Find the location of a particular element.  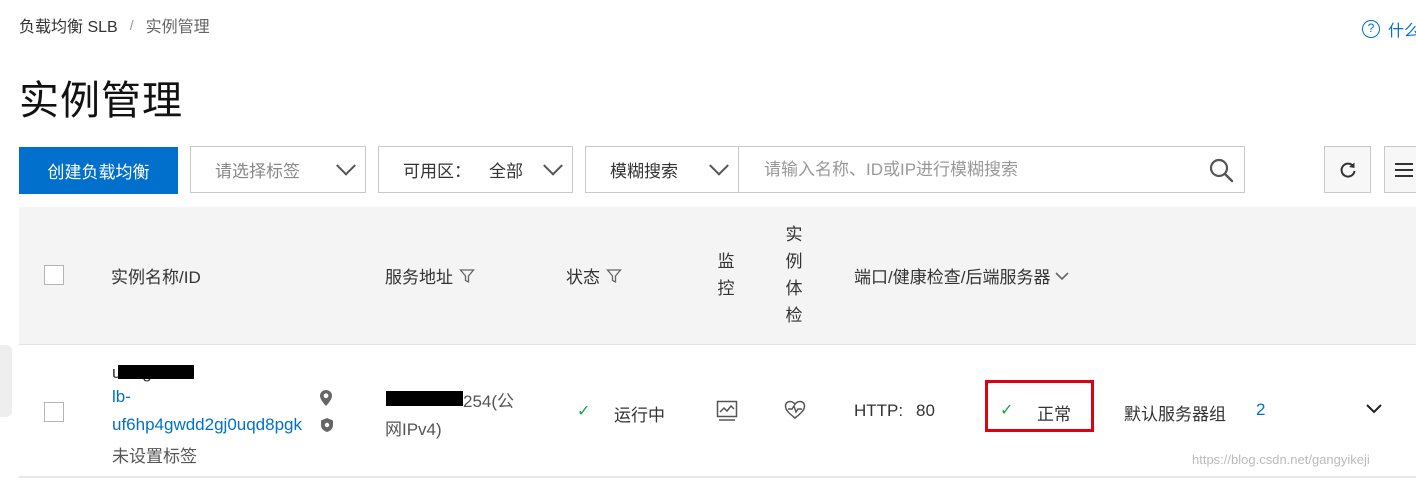

header-address-label: 服务地址 is located at coordinates (419, 277).